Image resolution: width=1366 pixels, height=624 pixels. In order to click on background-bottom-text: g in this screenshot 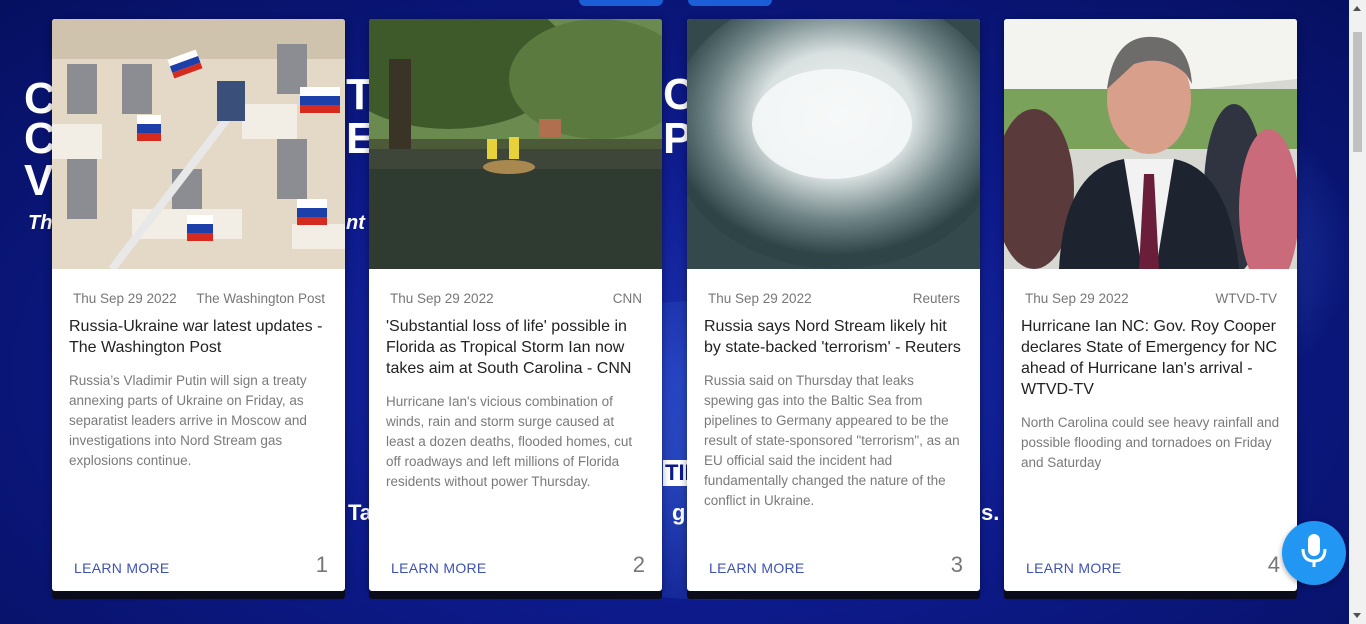, I will do `click(679, 512)`.